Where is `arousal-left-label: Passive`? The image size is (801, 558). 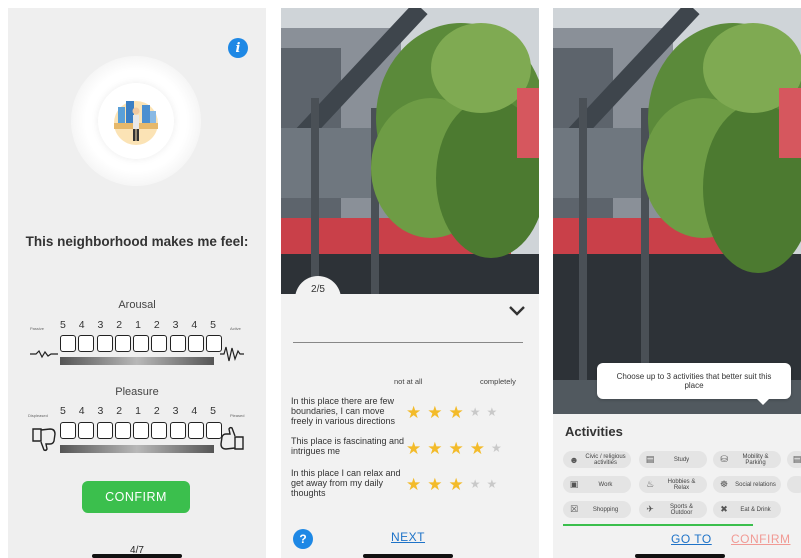
arousal-left-label: Passive is located at coordinates (37, 328).